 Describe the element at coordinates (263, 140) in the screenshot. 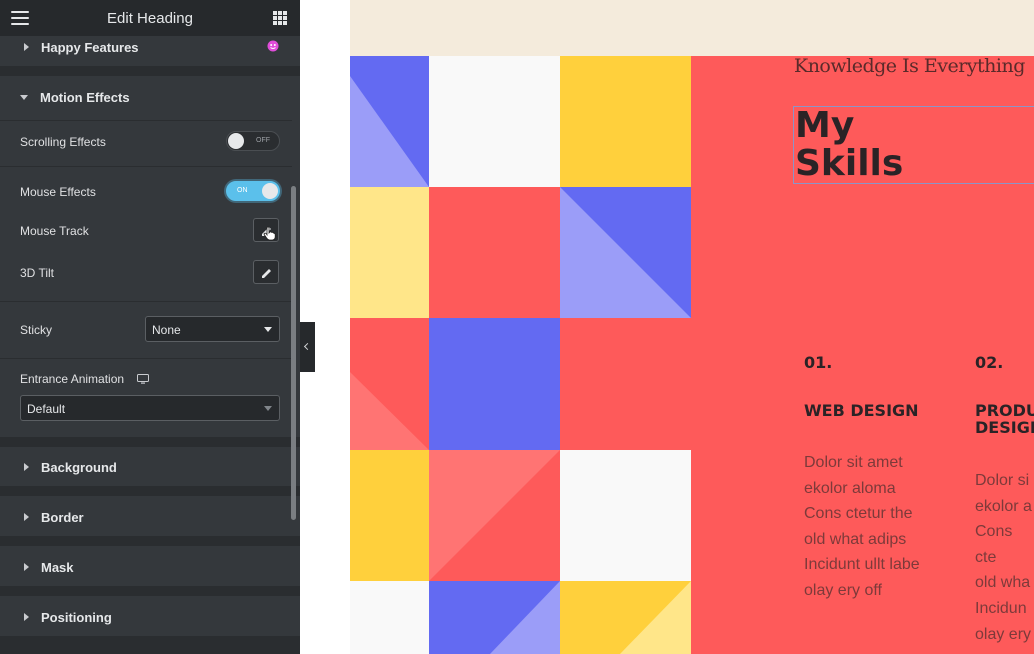

I see `toggle-state-text: OFF` at that location.